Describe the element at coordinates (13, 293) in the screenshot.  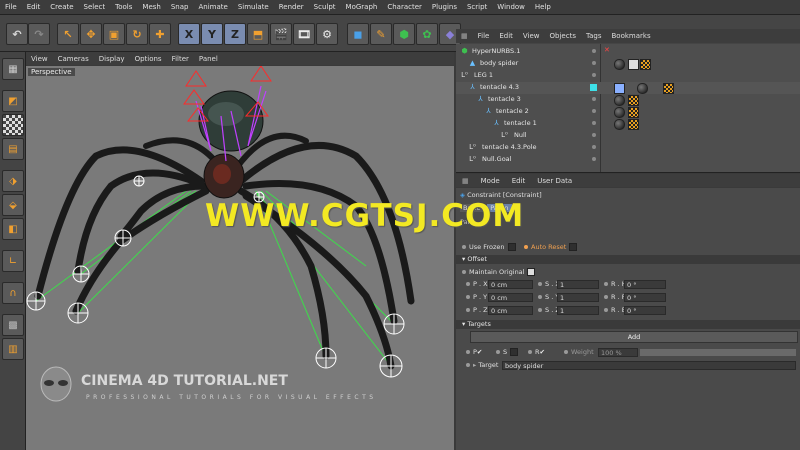
I see `snap-icon: ∩` at that location.